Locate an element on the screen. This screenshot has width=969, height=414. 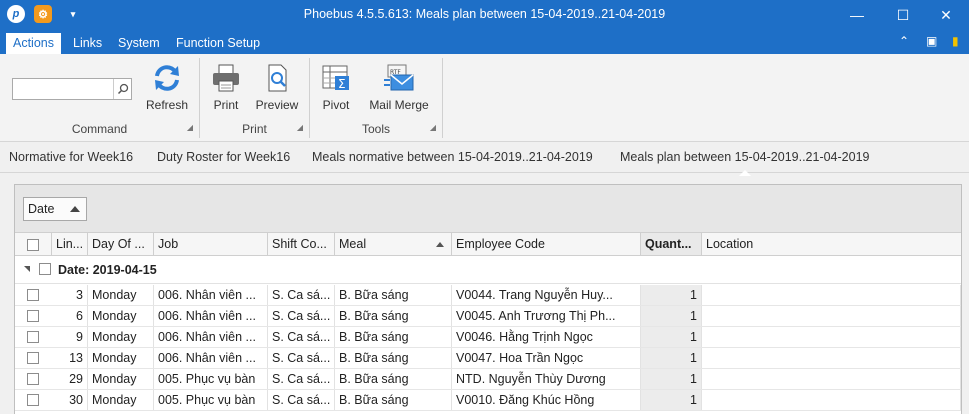
column-header-location: Location is located at coordinates (831, 244).